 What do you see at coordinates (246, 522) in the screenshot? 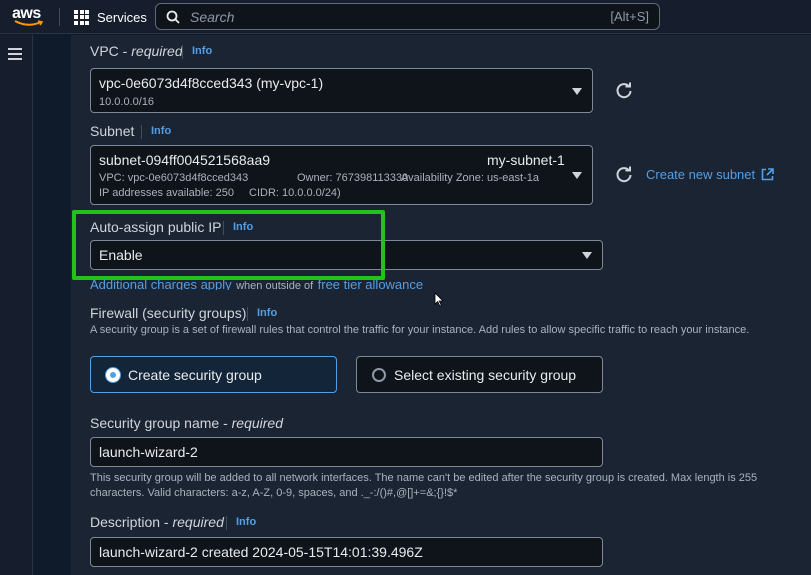
I see `description-info-link: Info` at bounding box center [246, 522].